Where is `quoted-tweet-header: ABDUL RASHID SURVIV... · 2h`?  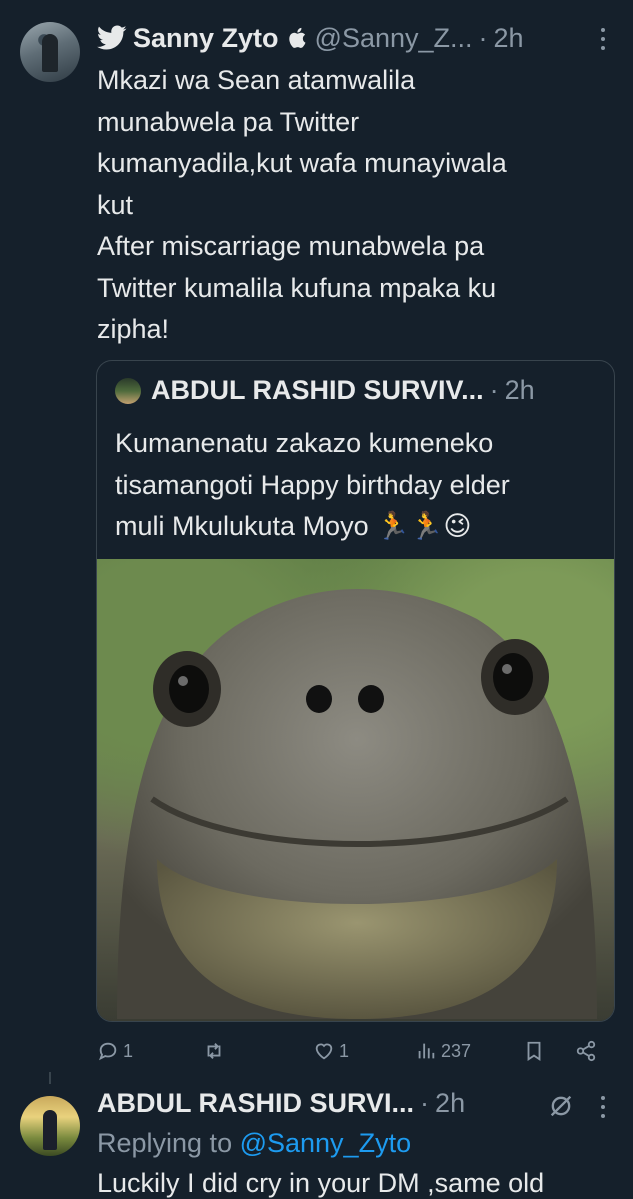
quoted-tweet-header: ABDUL RASHID SURVIV... · 2h is located at coordinates (325, 390).